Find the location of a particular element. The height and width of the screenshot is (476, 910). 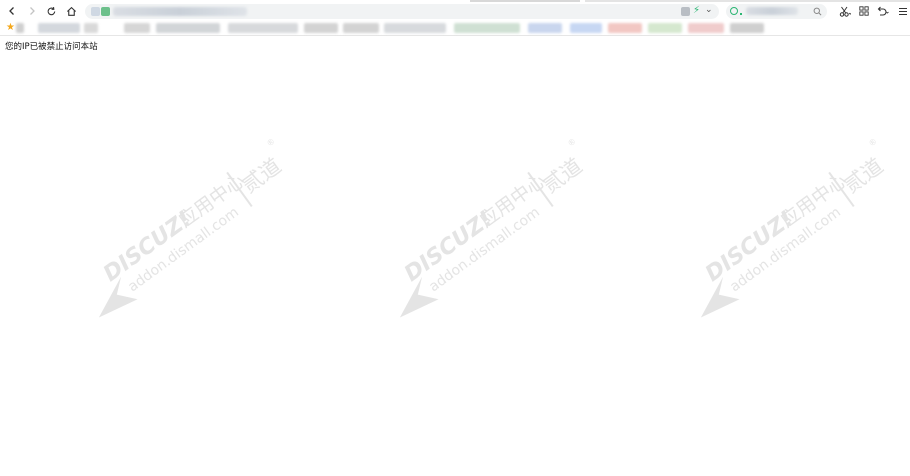

browser-toolbar: ⚡ ⌄ is located at coordinates (455, 11).